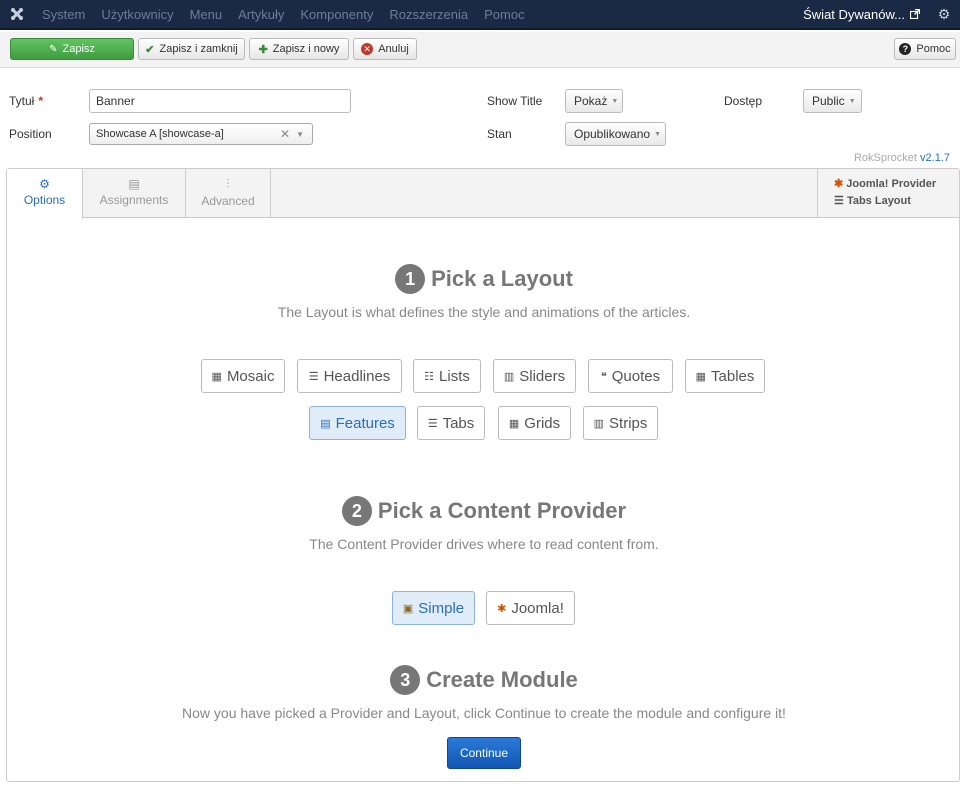  I want to click on menu-menu: Menu, so click(206, 14).